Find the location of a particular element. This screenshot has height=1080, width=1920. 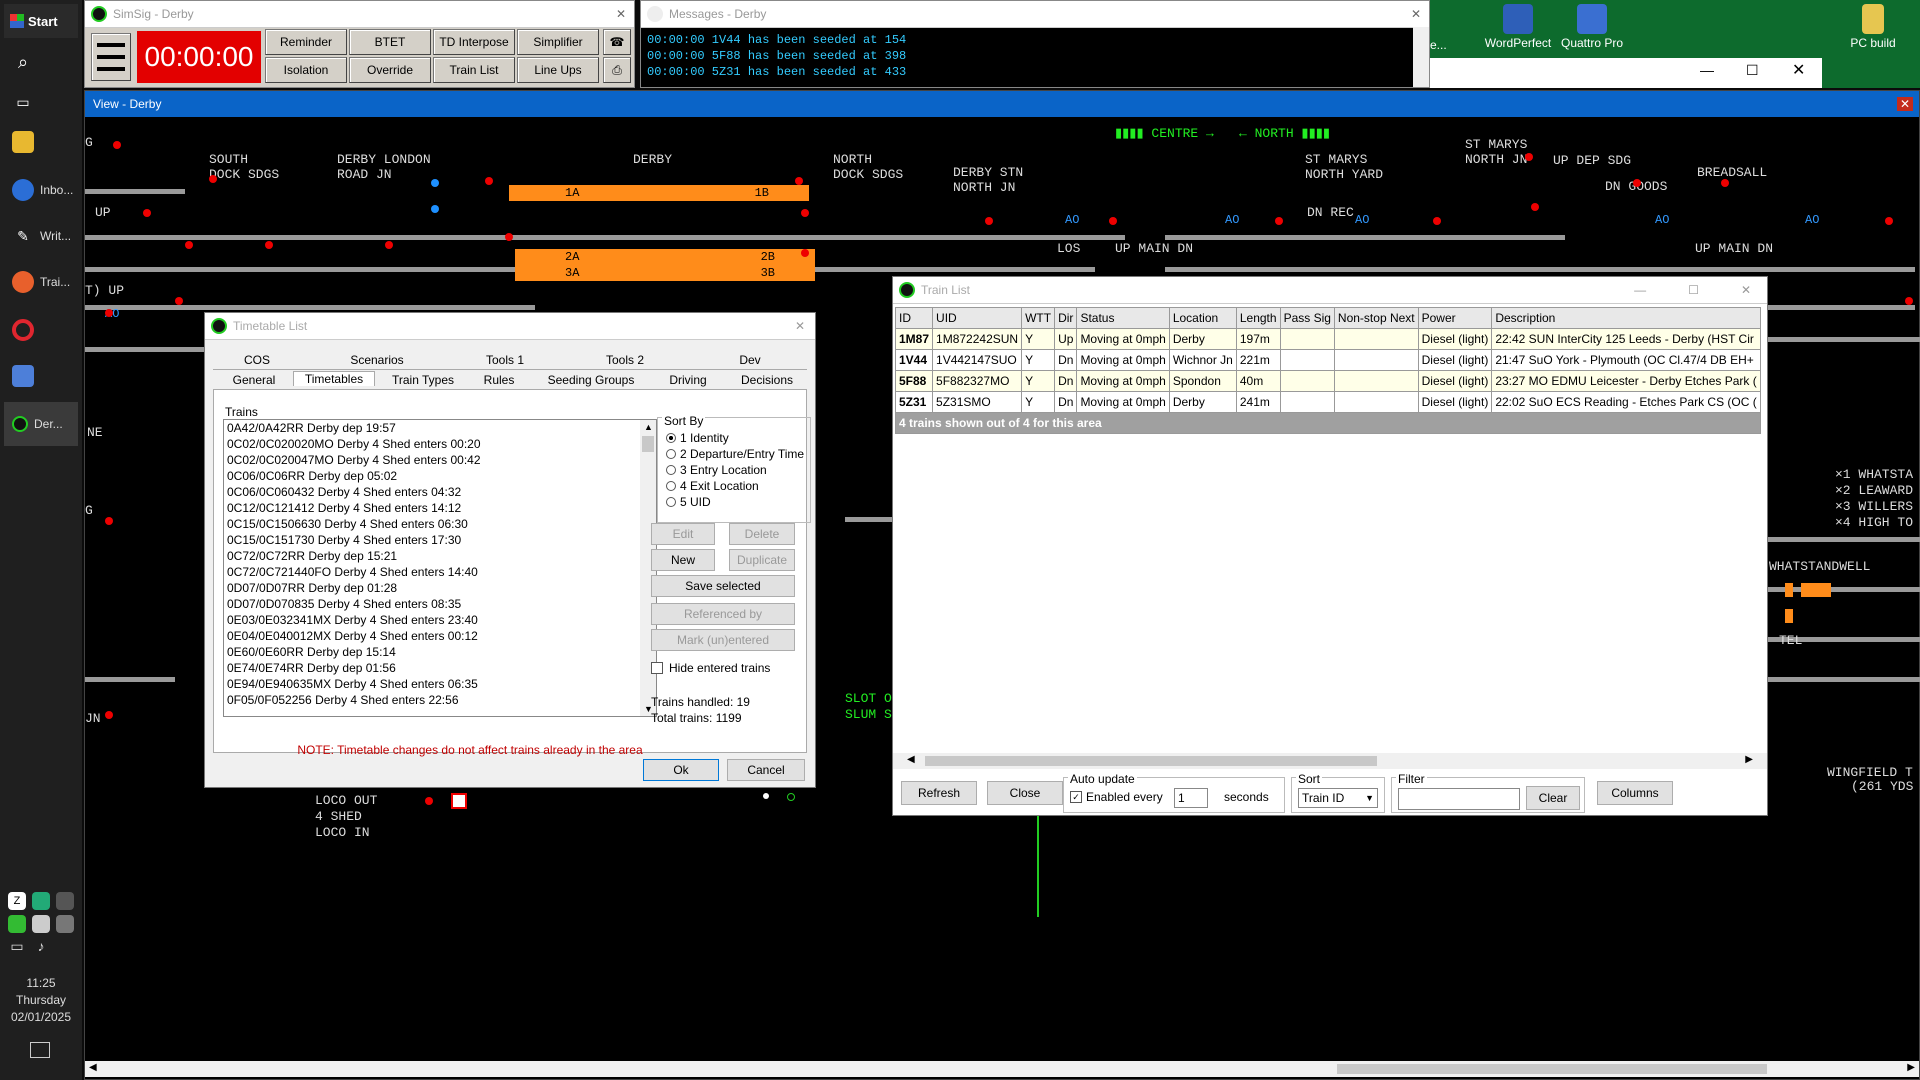

delete-button: Delete is located at coordinates (762, 534).